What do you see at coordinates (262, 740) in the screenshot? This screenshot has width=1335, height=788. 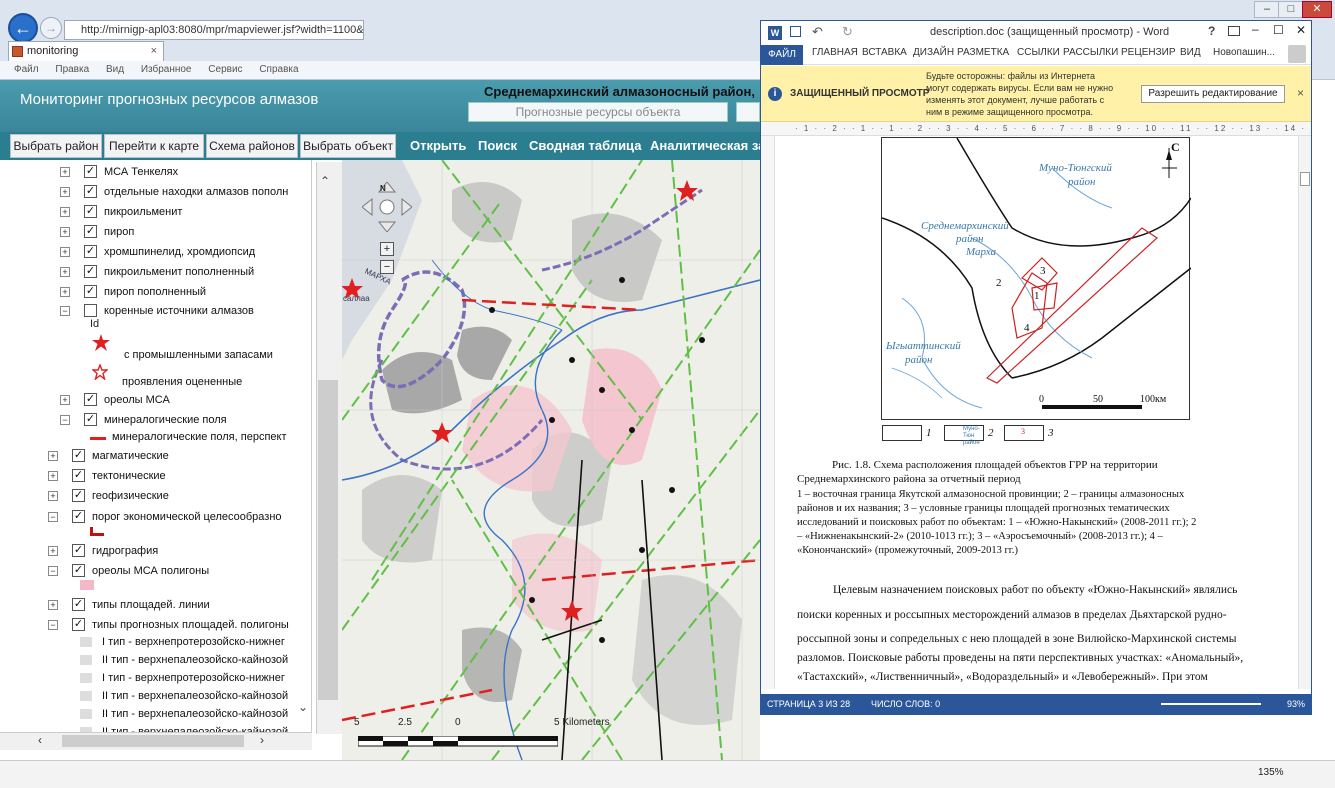 I see `scroll-right-icon: ›` at bounding box center [262, 740].